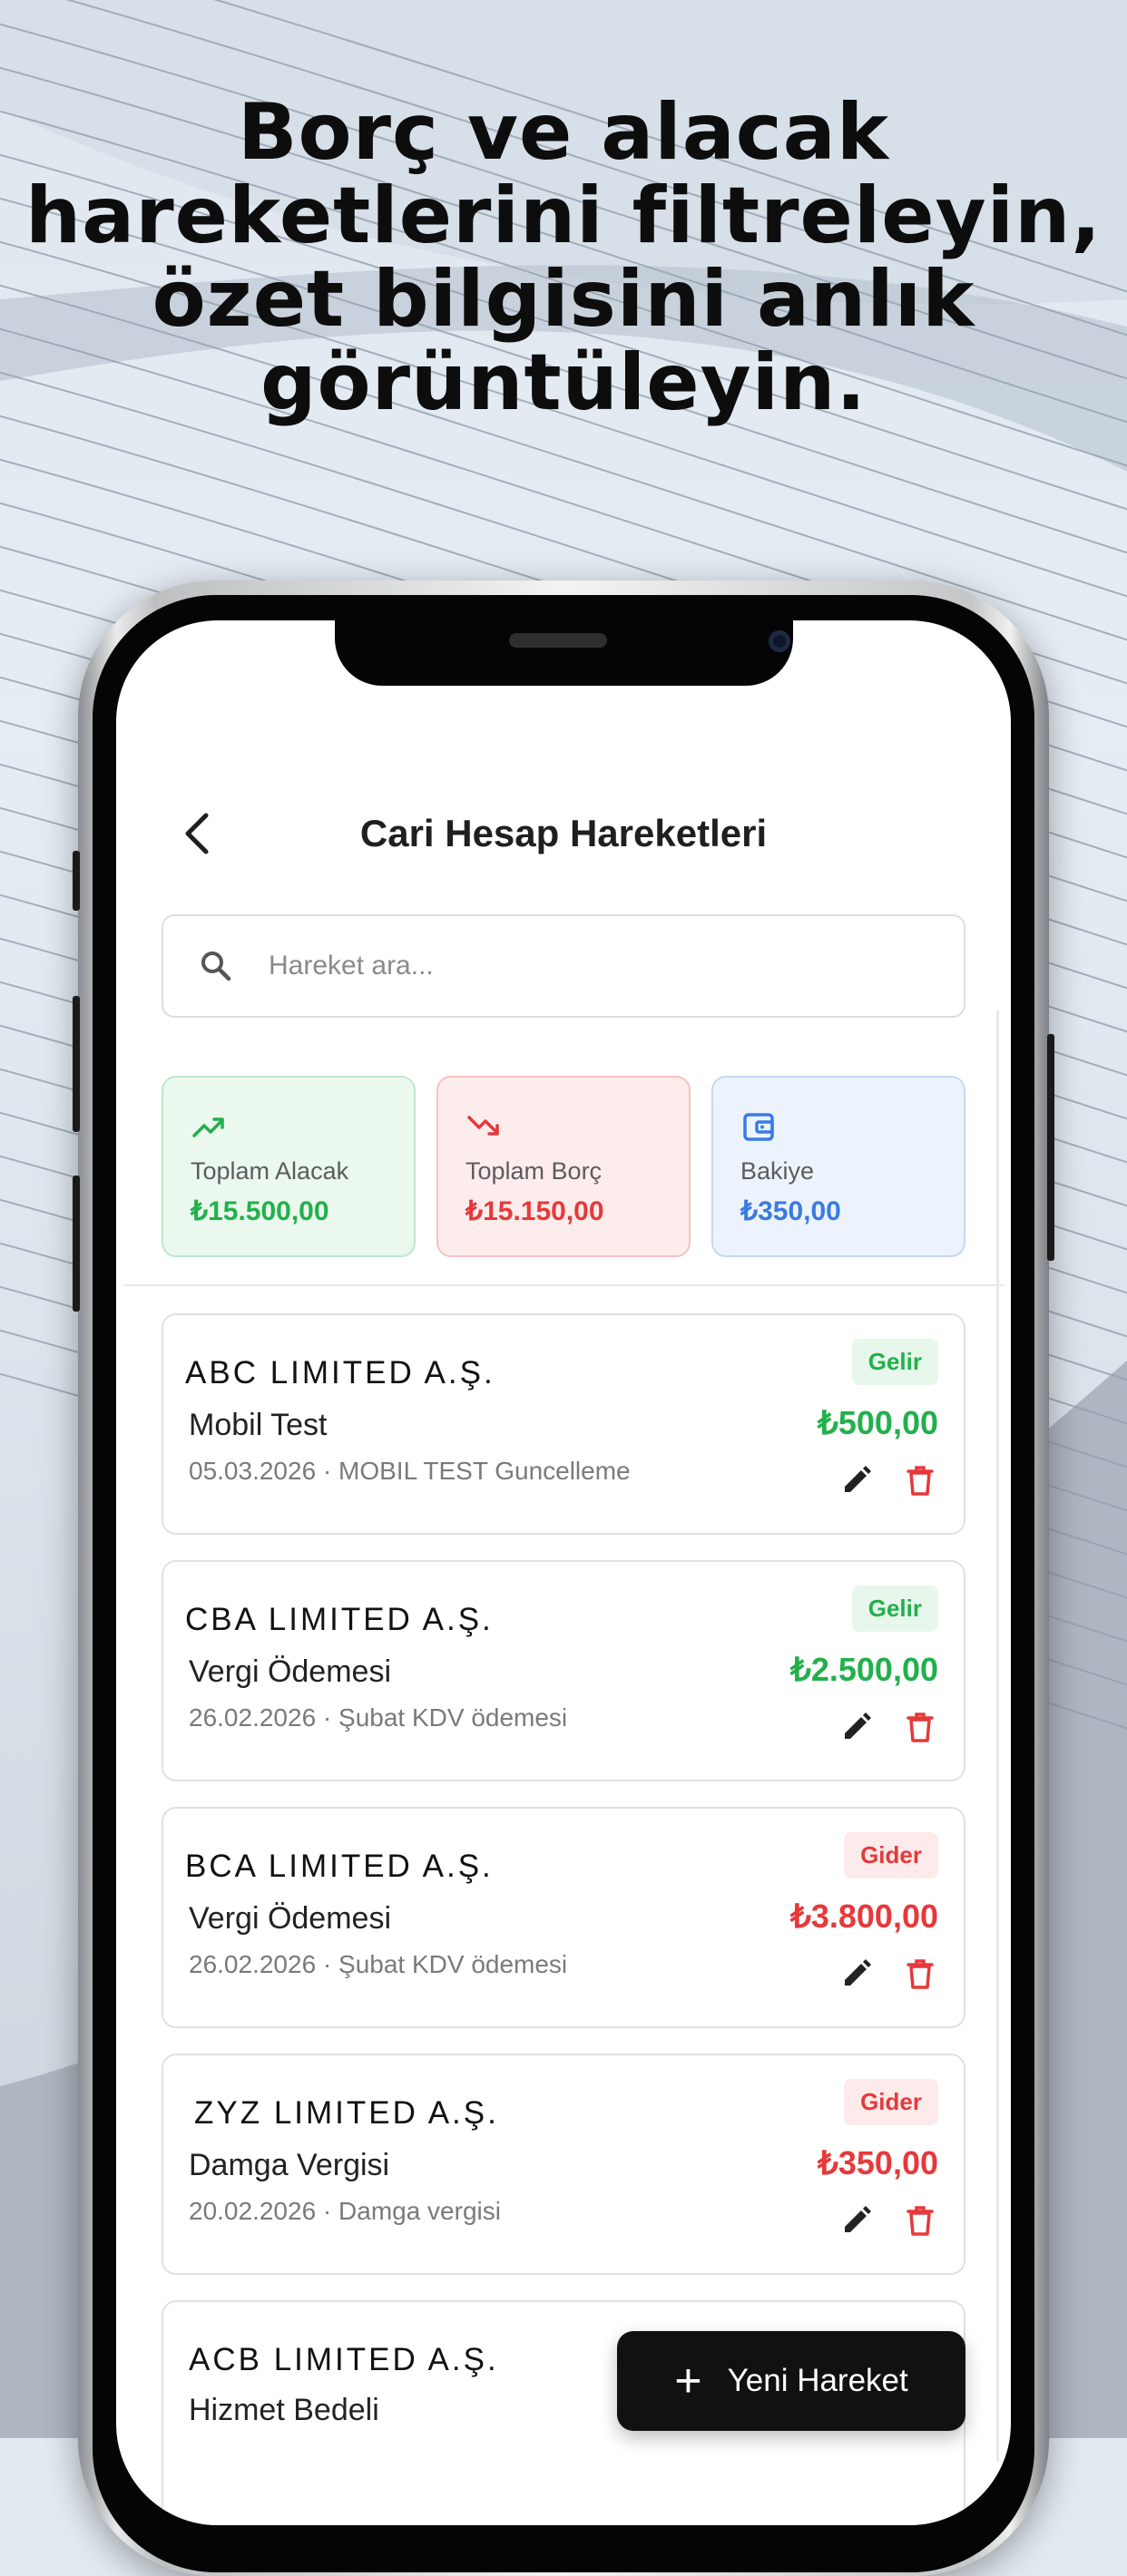 This screenshot has height=2576, width=1127. I want to click on search-box, so click(563, 966).